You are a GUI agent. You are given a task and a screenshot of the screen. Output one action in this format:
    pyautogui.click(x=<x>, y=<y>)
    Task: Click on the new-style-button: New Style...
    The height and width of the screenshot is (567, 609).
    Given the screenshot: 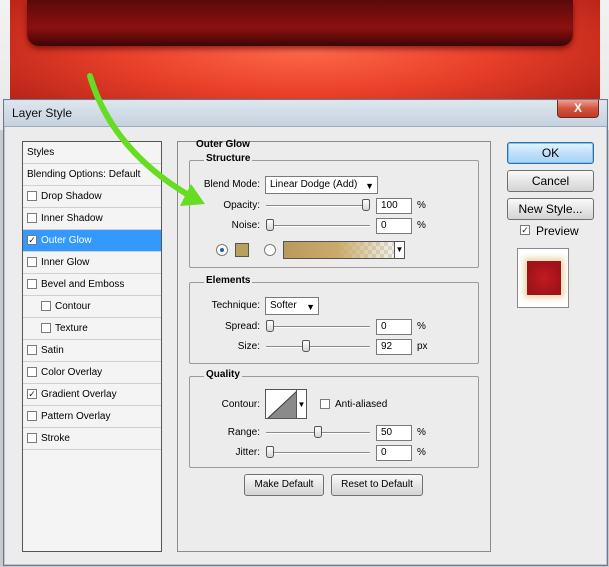 What is the action you would take?
    pyautogui.click(x=550, y=209)
    